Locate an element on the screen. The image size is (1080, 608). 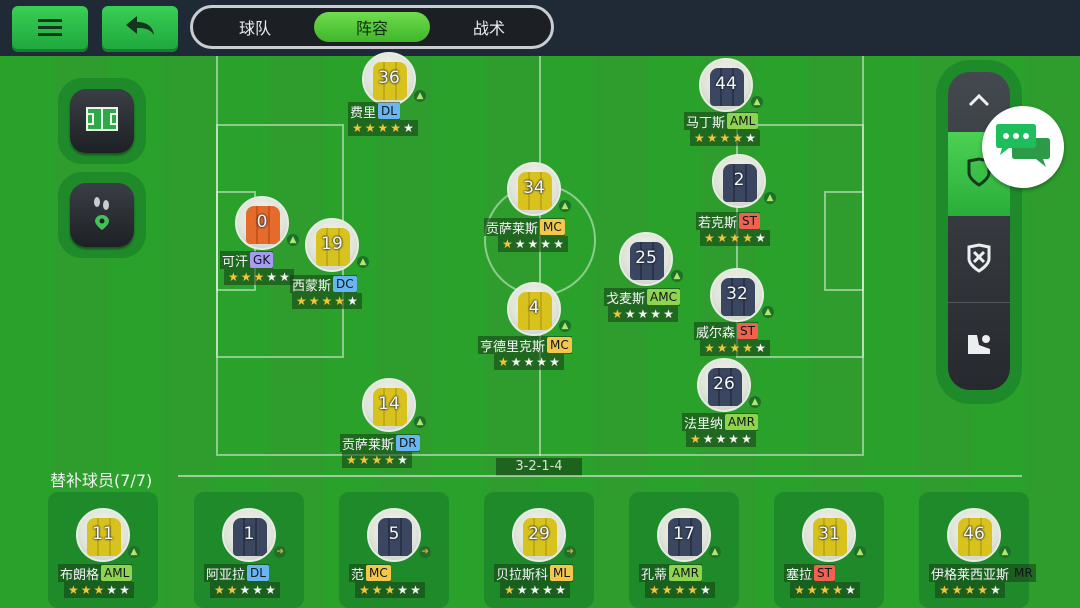
jersey-number: 25 is located at coordinates (646, 258).